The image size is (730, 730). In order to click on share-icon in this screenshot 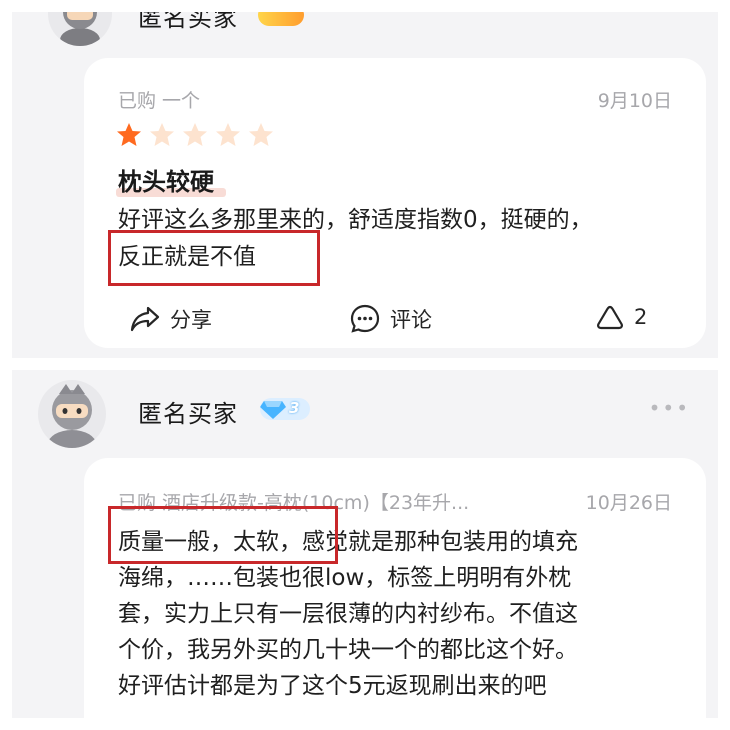, I will do `click(145, 319)`.